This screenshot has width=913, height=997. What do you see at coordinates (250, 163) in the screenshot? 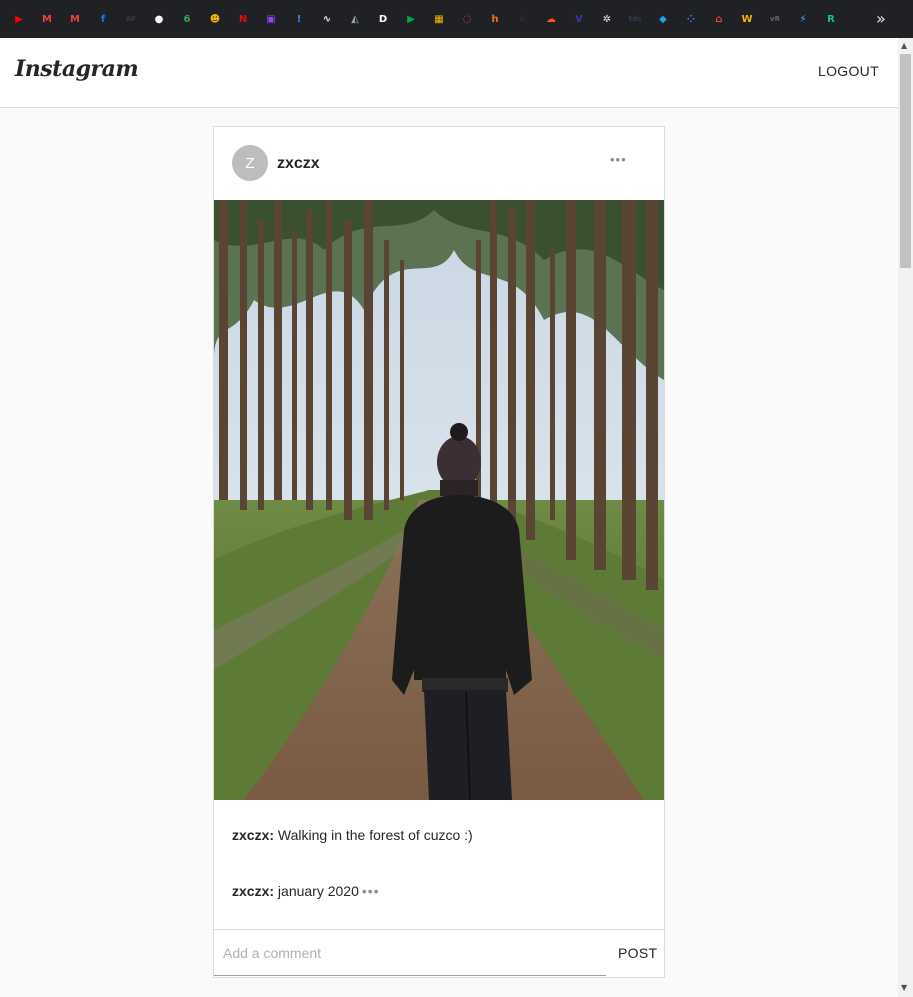
I see `avatar: Z` at bounding box center [250, 163].